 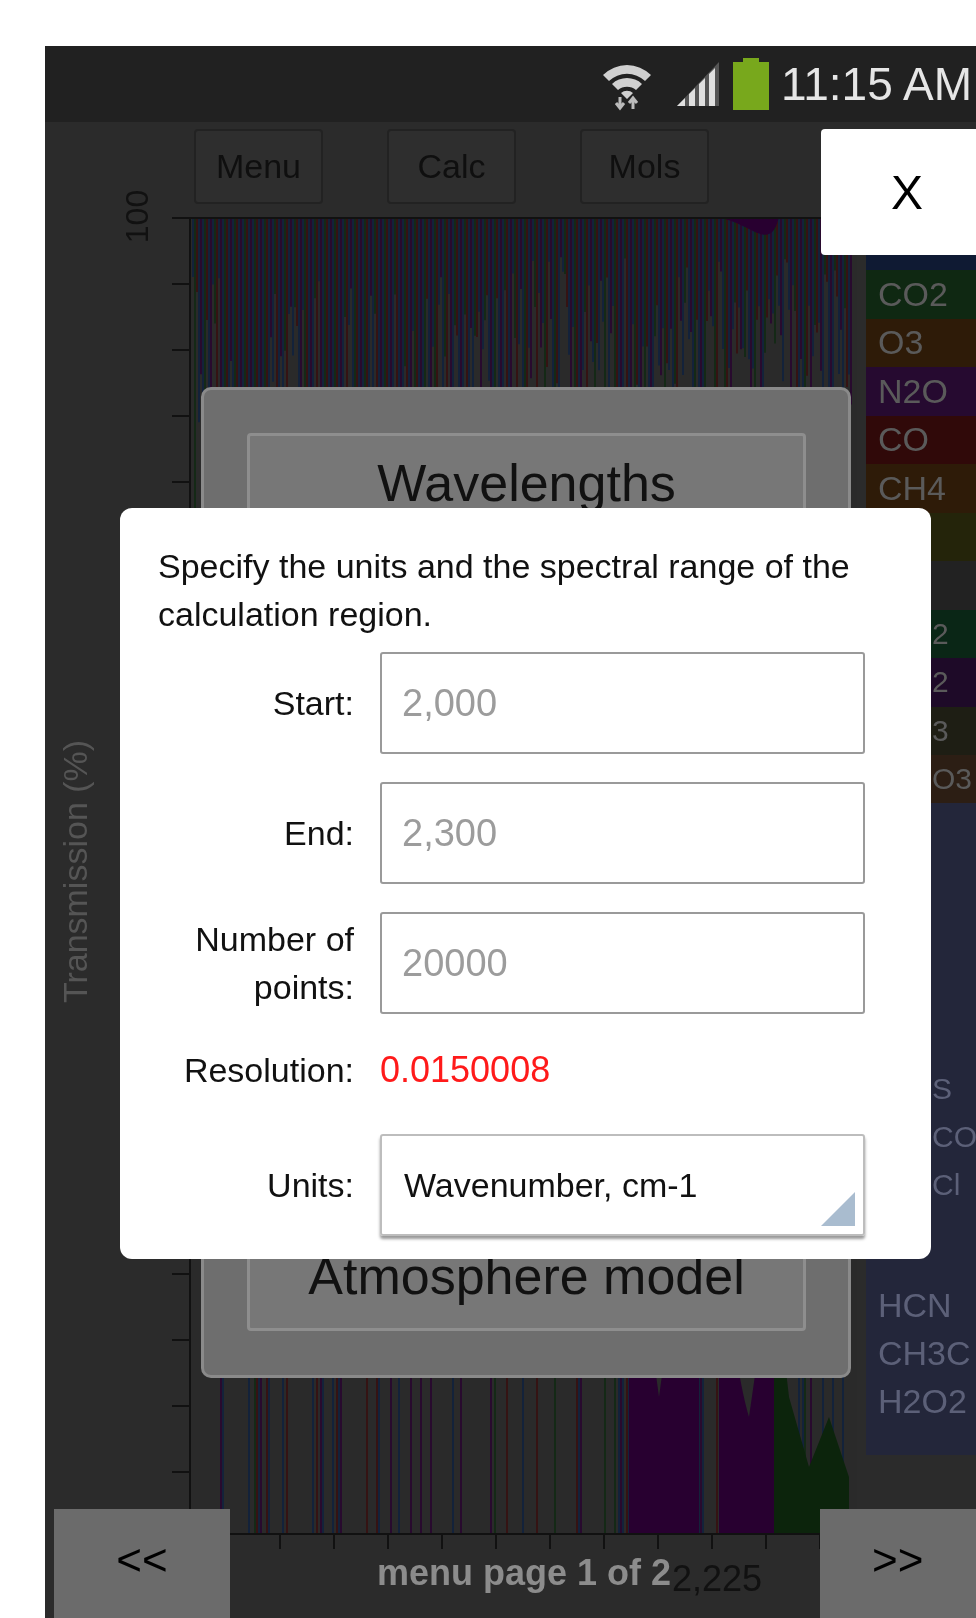 I want to click on field-label: Number of points:, so click(x=274, y=963).